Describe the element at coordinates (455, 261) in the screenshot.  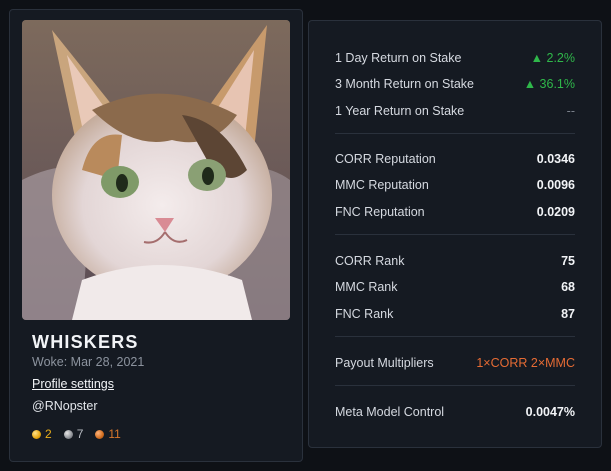
I see `stat-row-corr-rank: CORR Rank 75` at that location.